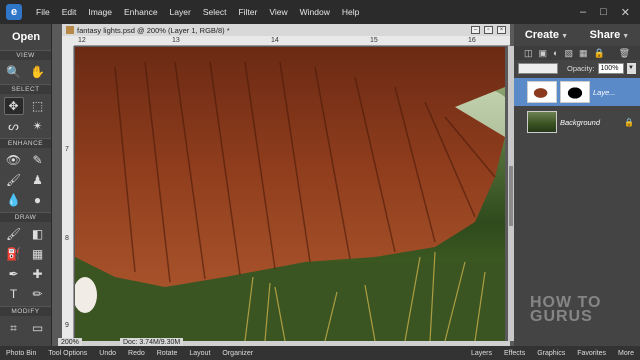 The width and height of the screenshot is (640, 360). What do you see at coordinates (38, 328) in the screenshot?
I see `recompose-tool-icon: ▭` at bounding box center [38, 328].